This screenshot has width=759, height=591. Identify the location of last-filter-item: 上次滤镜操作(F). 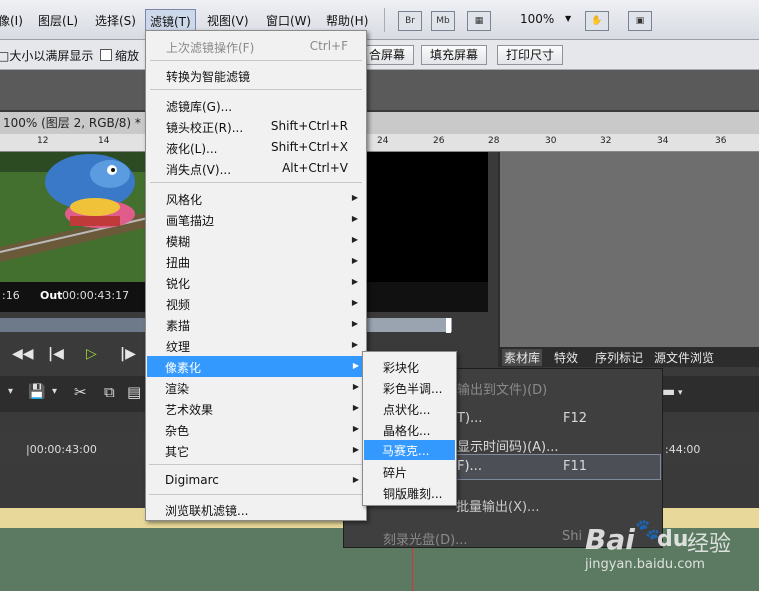
(210, 47).